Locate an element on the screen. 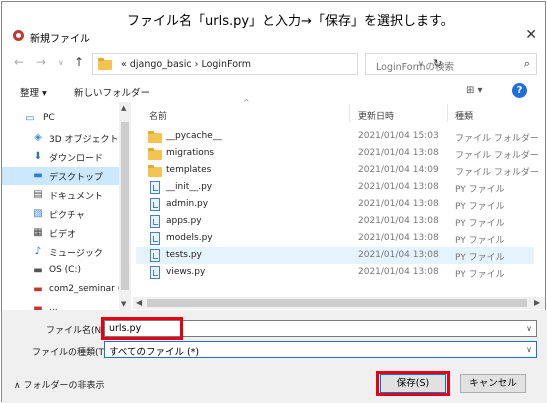  sidebar-item: ♪ ミュージック is located at coordinates (61, 252).